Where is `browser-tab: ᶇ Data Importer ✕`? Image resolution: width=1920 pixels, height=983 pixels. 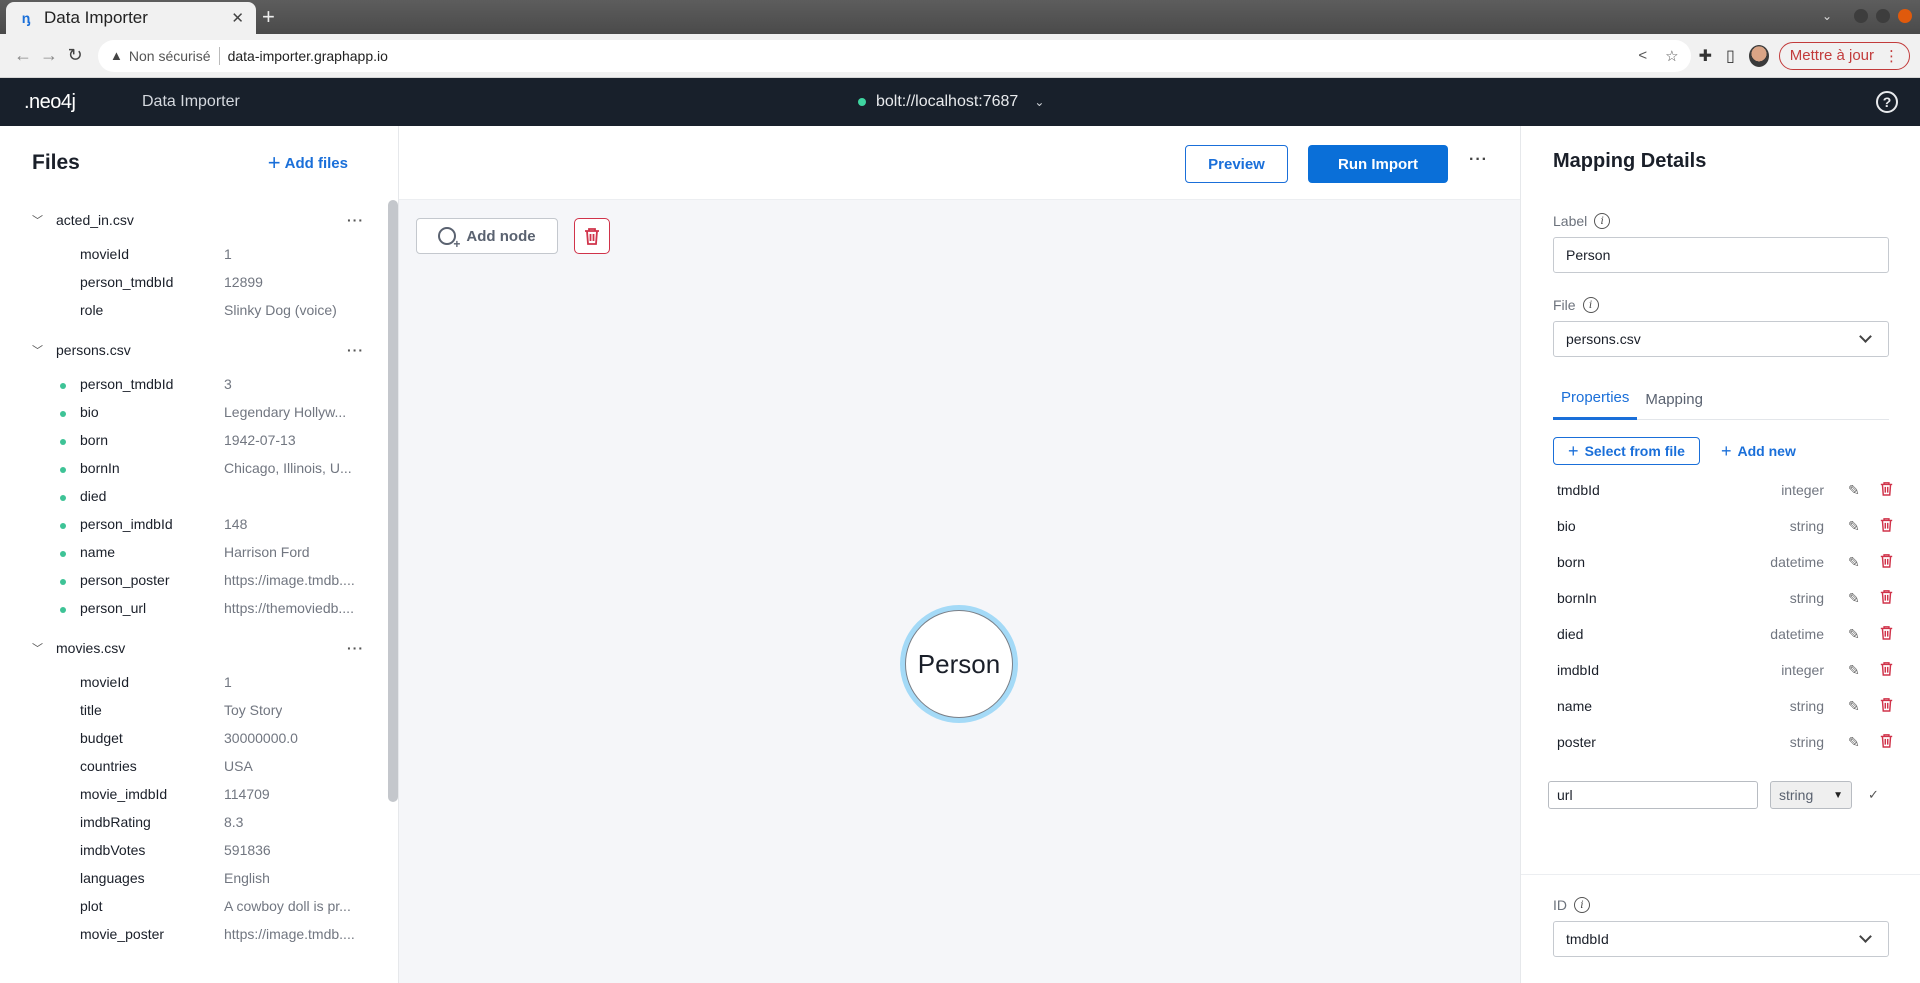 browser-tab: ᶇ Data Importer ✕ is located at coordinates (131, 18).